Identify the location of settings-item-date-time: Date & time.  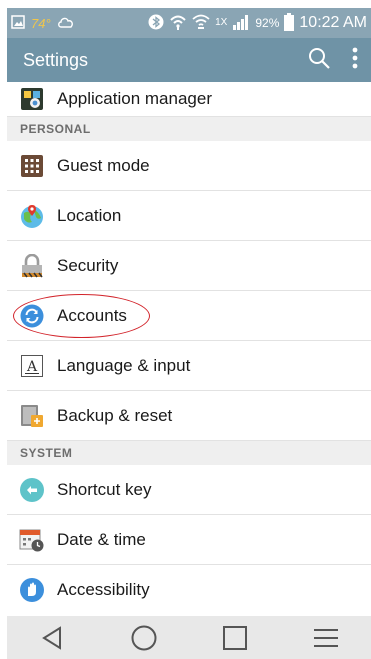
(189, 540).